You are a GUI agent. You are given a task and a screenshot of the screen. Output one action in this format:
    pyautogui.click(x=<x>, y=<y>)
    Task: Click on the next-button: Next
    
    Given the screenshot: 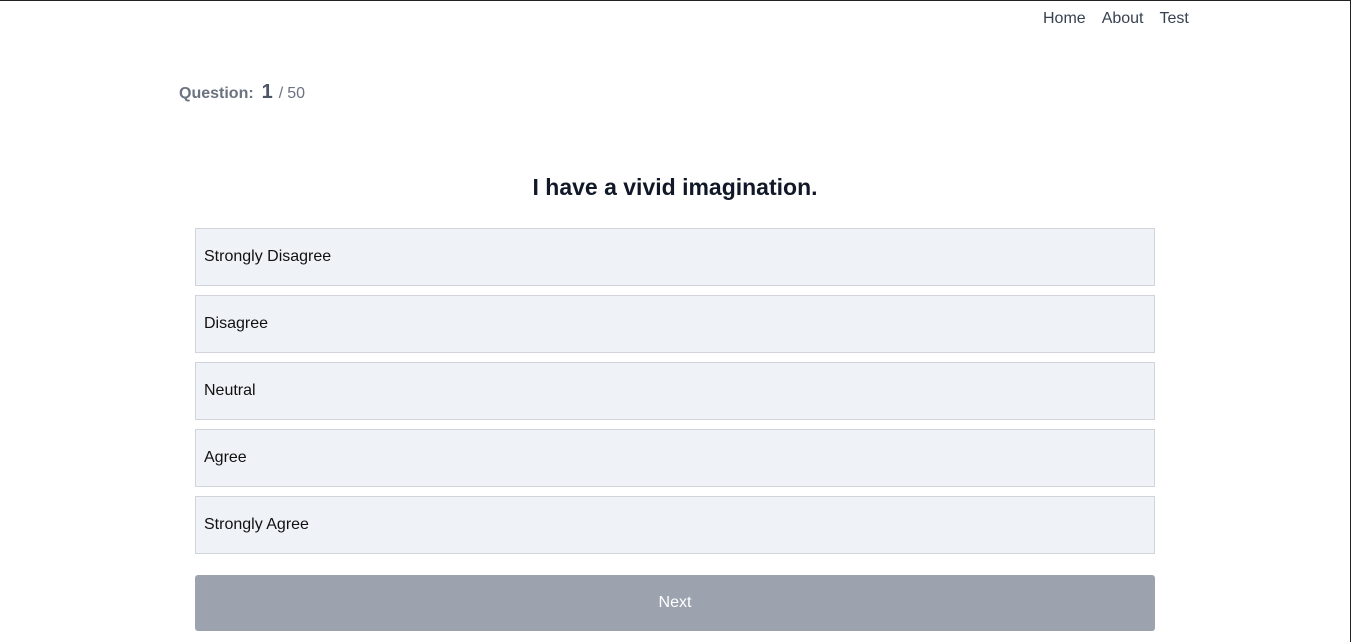 What is the action you would take?
    pyautogui.click(x=675, y=603)
    